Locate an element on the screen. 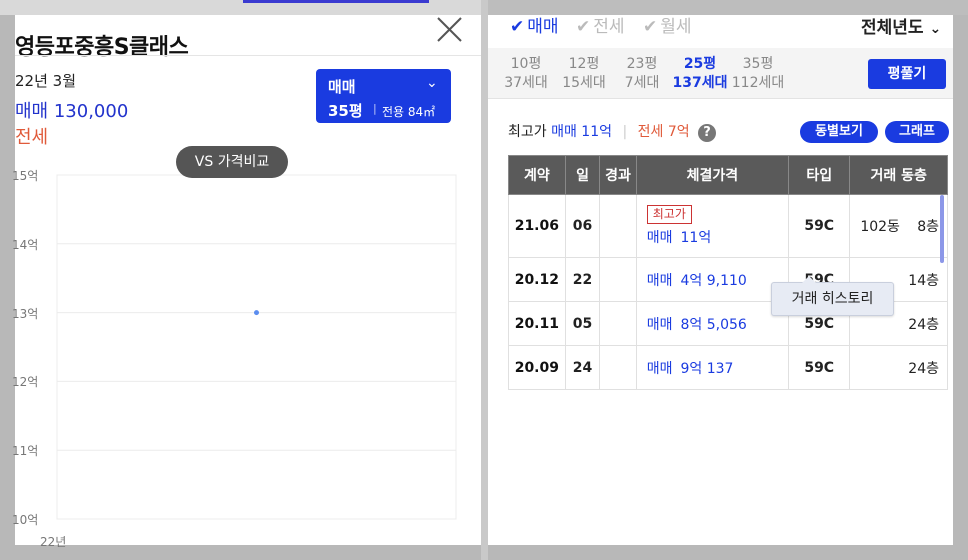 The width and height of the screenshot is (968, 560). deal-day: 06 is located at coordinates (582, 226).